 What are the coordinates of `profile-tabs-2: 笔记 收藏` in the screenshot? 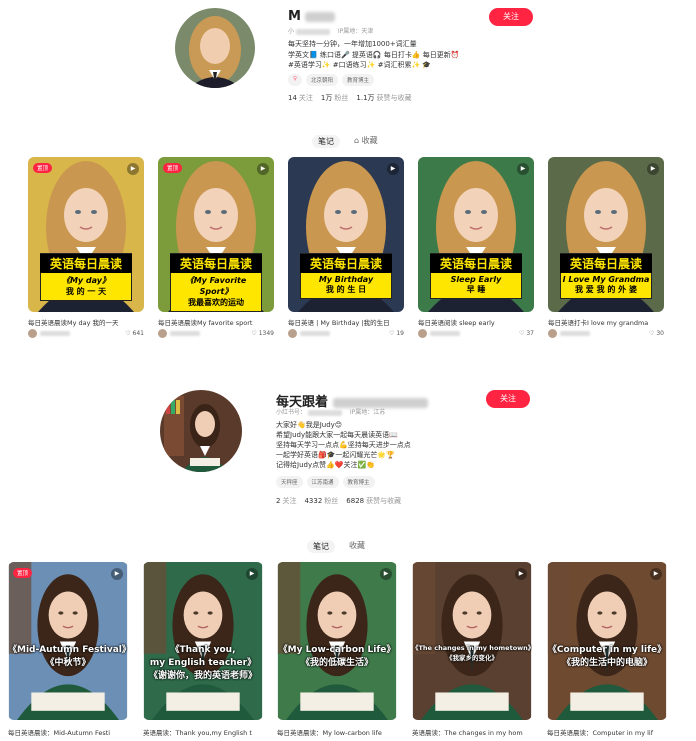 It's located at (336, 546).